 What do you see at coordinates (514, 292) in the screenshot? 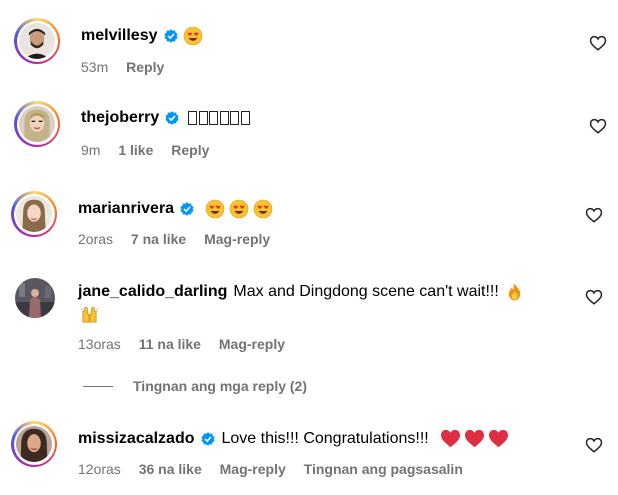
I see `fire-emoji-icon` at bounding box center [514, 292].